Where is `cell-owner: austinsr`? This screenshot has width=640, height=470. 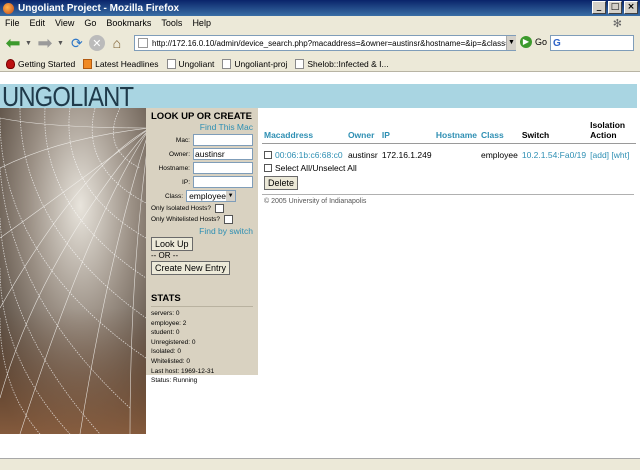 cell-owner: austinsr is located at coordinates (362, 154).